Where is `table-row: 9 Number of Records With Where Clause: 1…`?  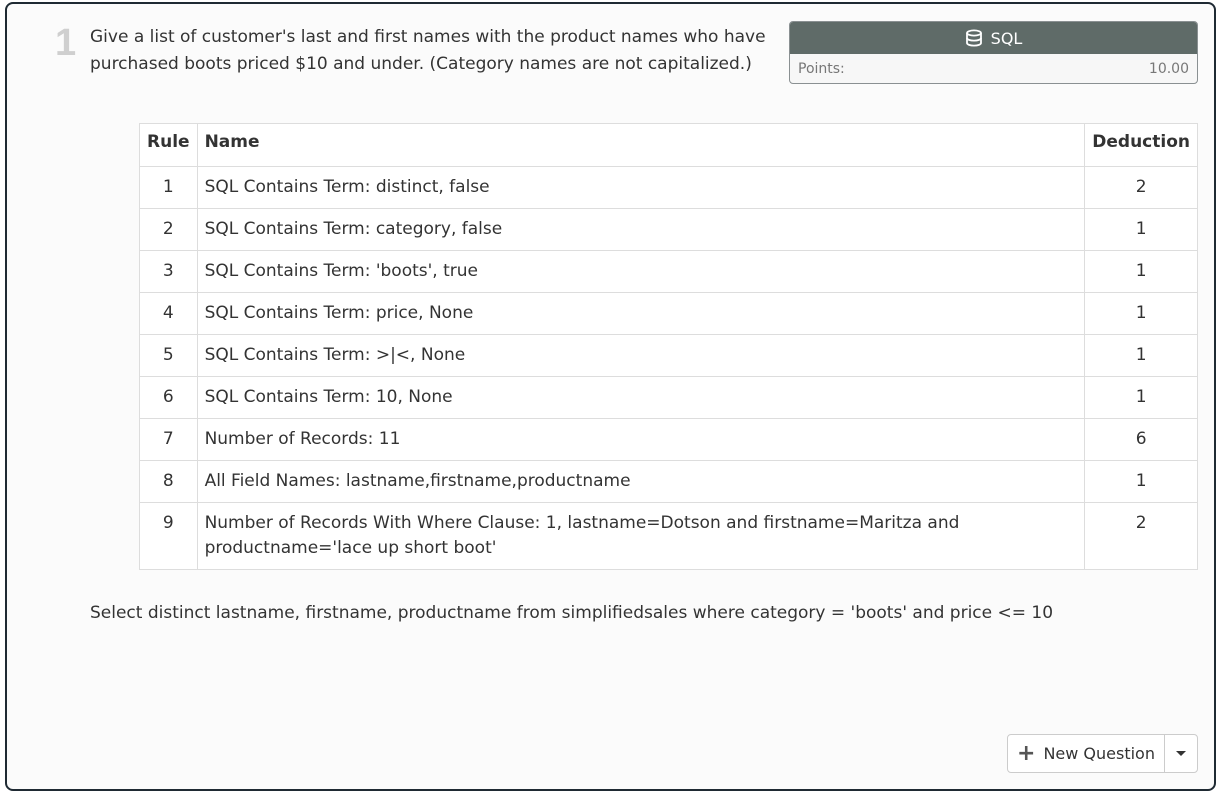
table-row: 9 Number of Records With Where Clause: 1… is located at coordinates (668, 536).